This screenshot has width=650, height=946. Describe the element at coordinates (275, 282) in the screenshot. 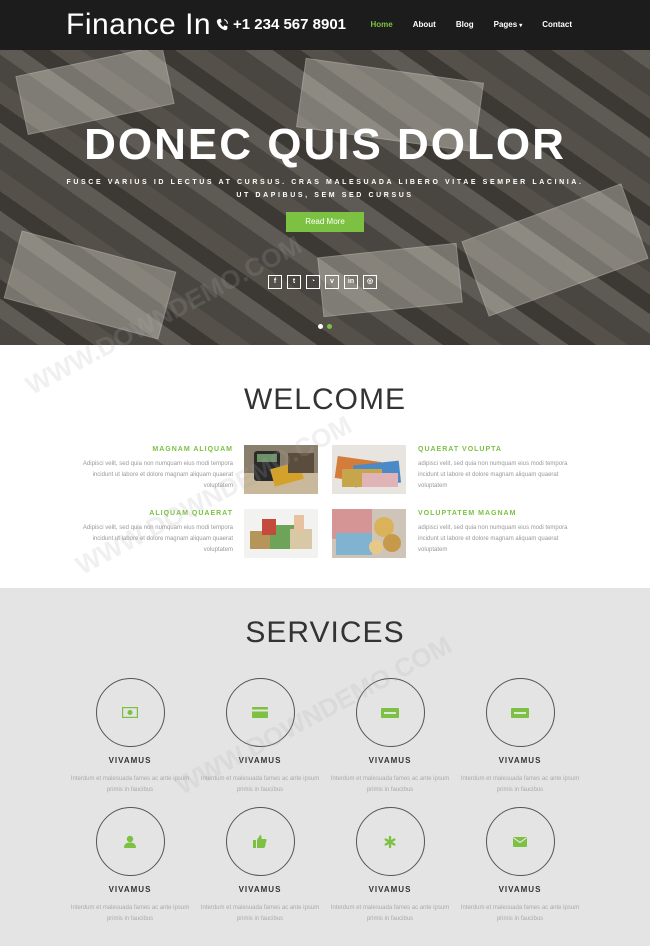

I see `facebook-icon: f` at that location.